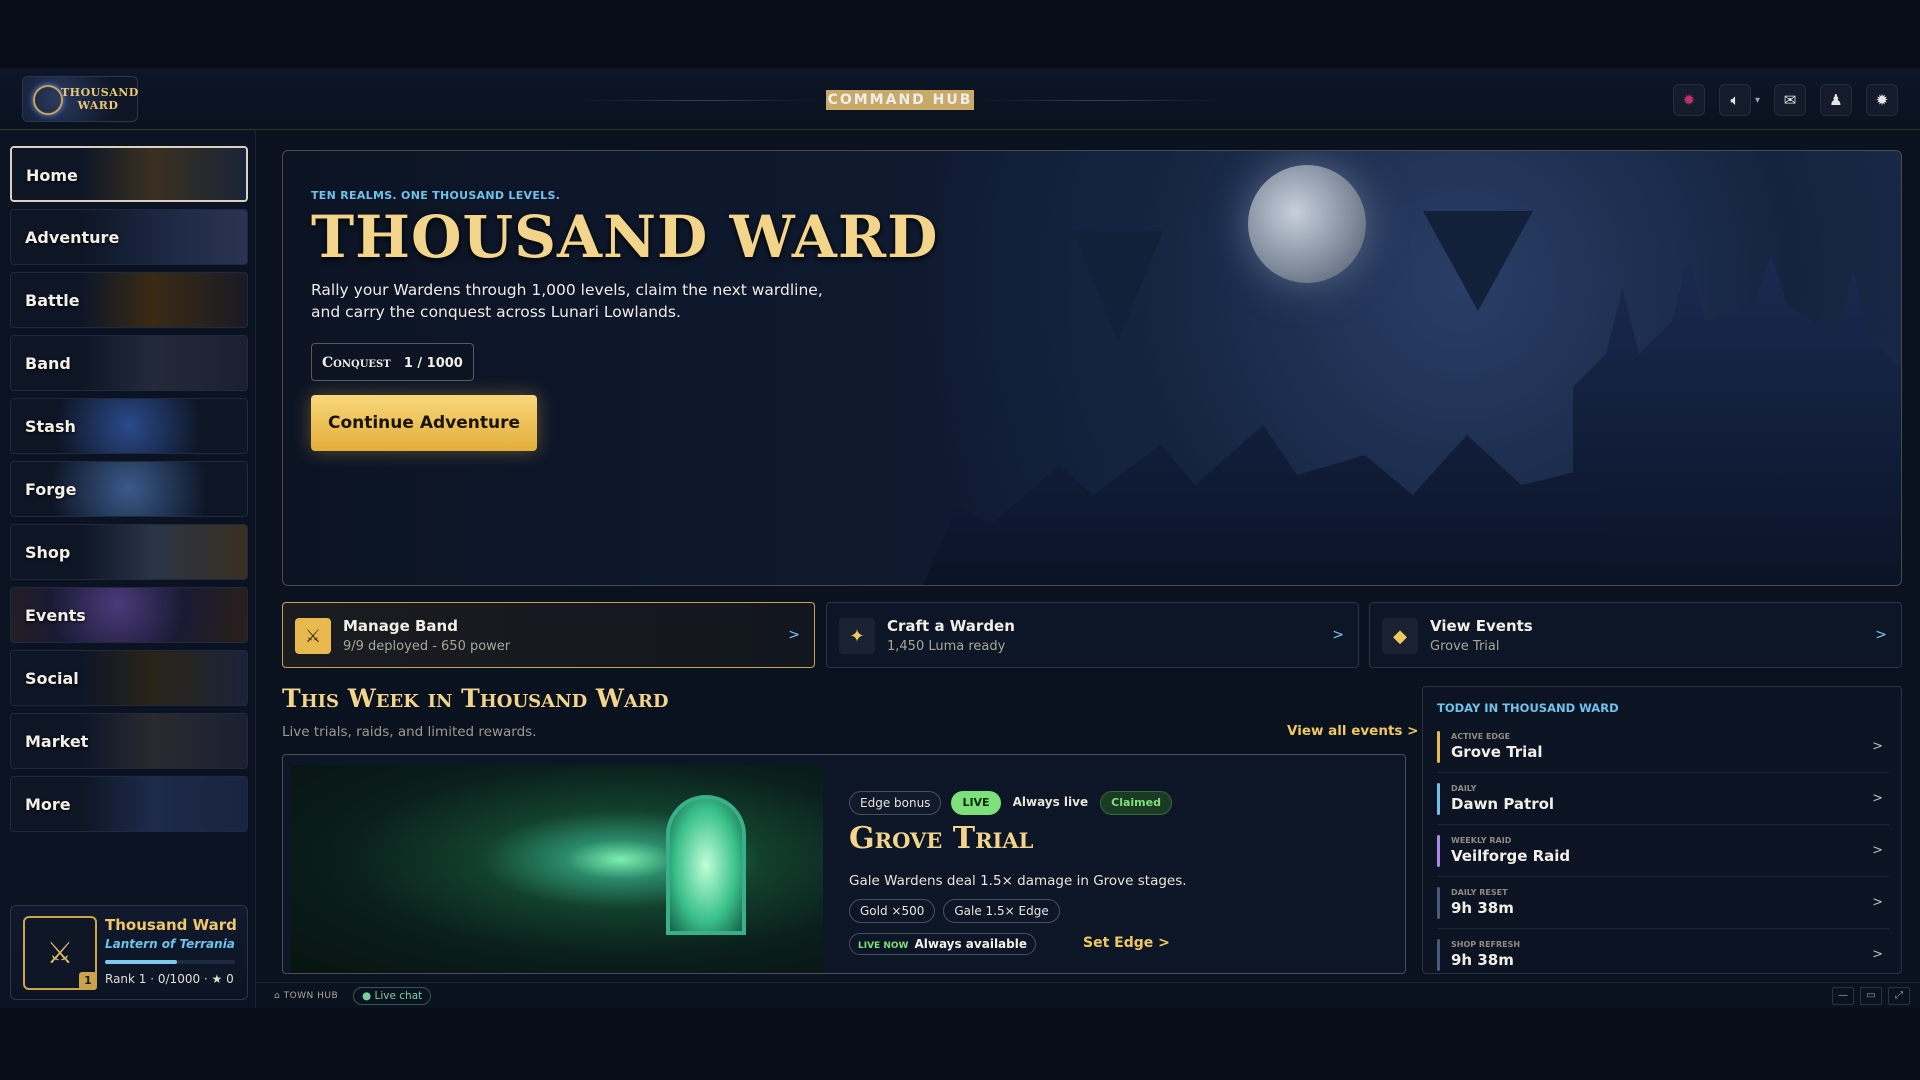 The width and height of the screenshot is (1920, 1080). Describe the element at coordinates (129, 615) in the screenshot. I see `sidebar-item-events: Events` at that location.